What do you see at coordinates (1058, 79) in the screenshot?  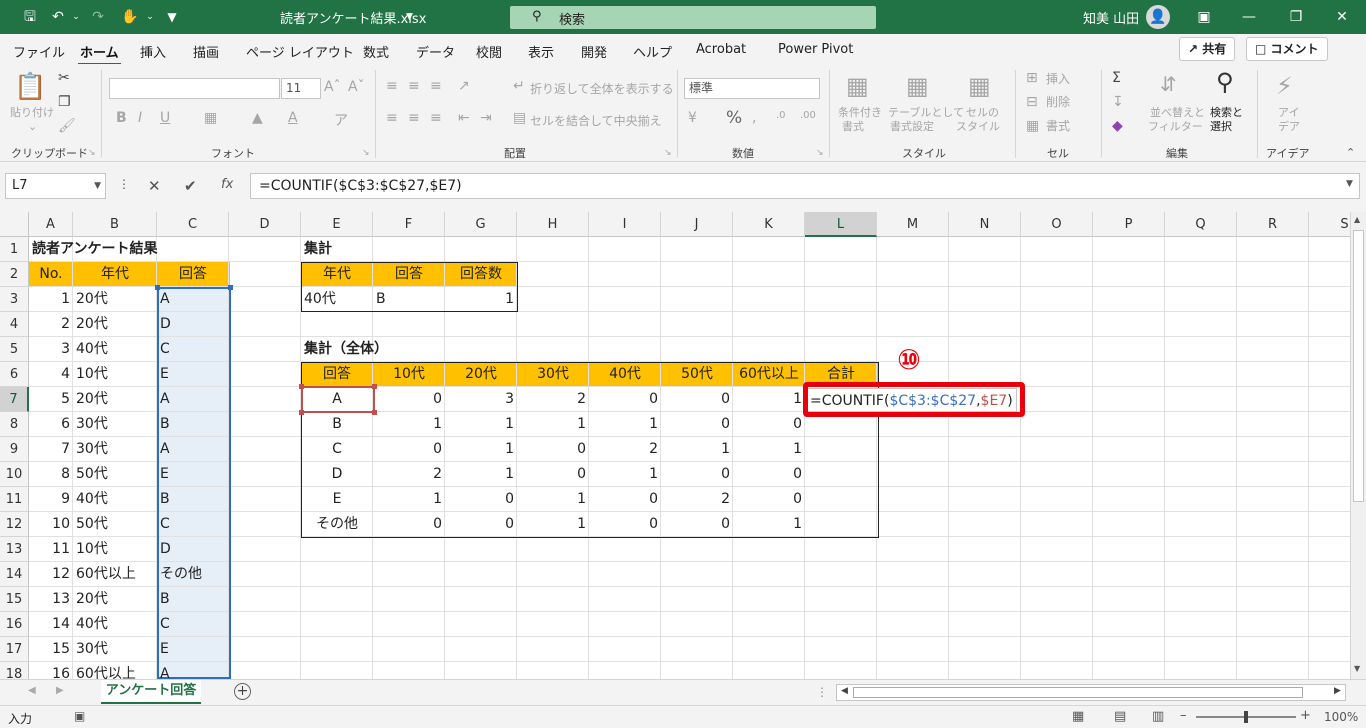 I see `insert-label: 挿入` at bounding box center [1058, 79].